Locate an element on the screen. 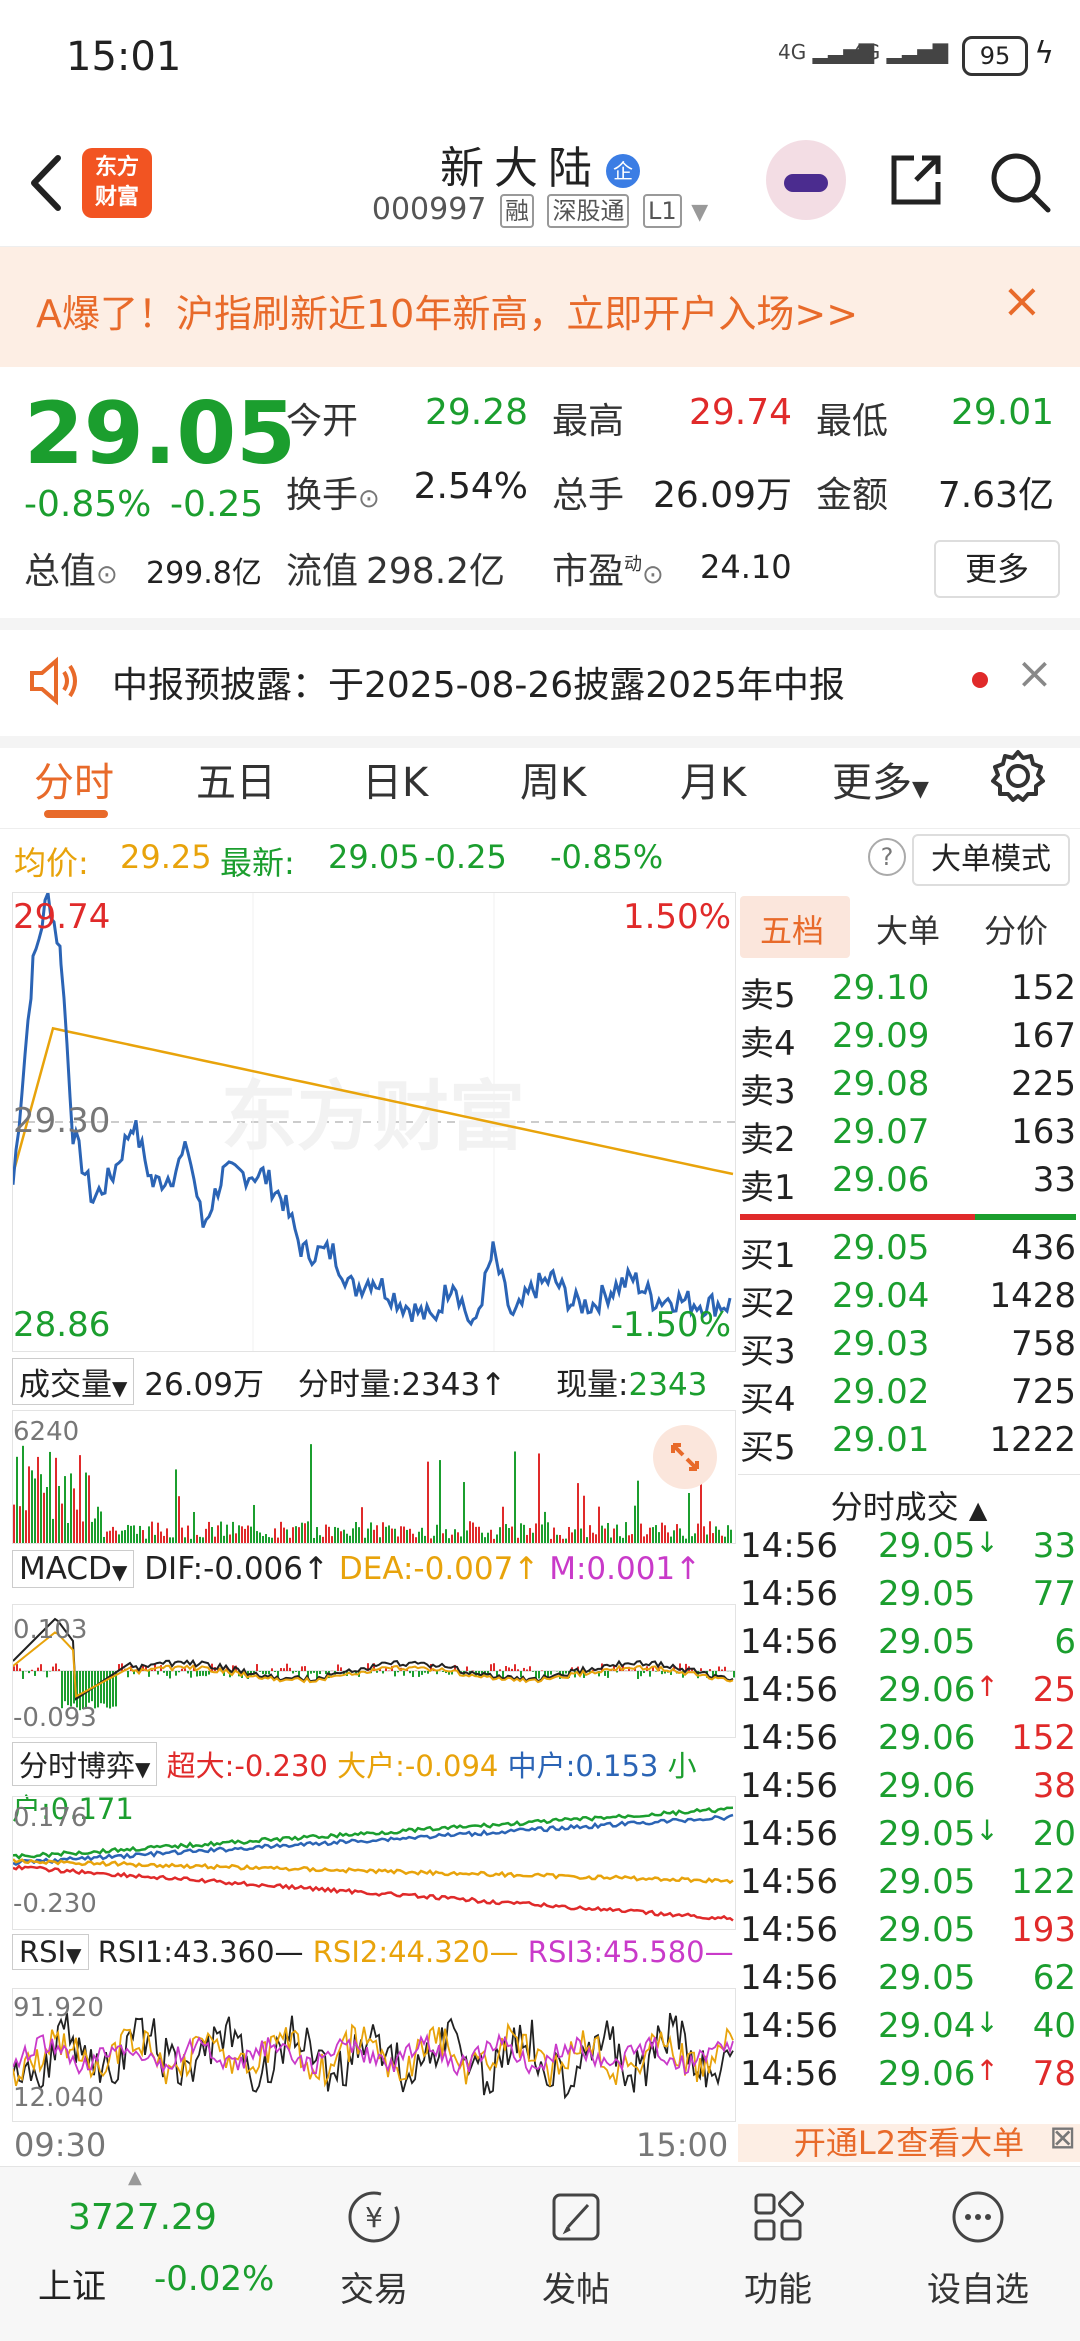 Image resolution: width=1080 pixels, height=2341 pixels. capital-flow-chart: 0.176 -0.230 is located at coordinates (374, 1863).